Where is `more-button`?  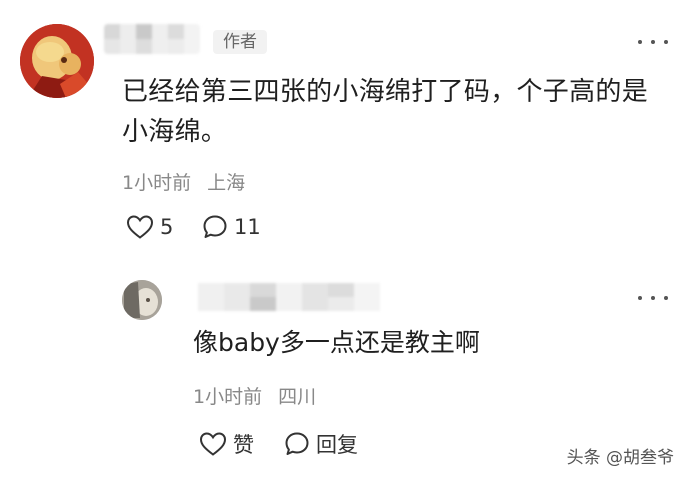
more-button is located at coordinates (653, 42).